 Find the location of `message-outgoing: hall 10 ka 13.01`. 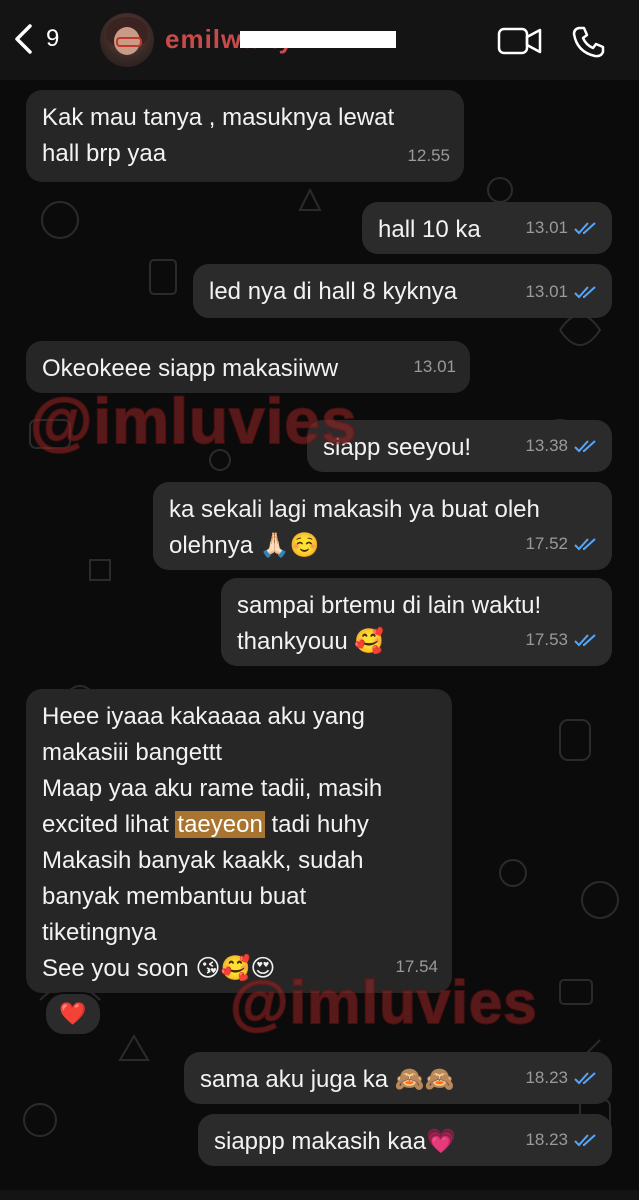

message-outgoing: hall 10 ka 13.01 is located at coordinates (487, 228).